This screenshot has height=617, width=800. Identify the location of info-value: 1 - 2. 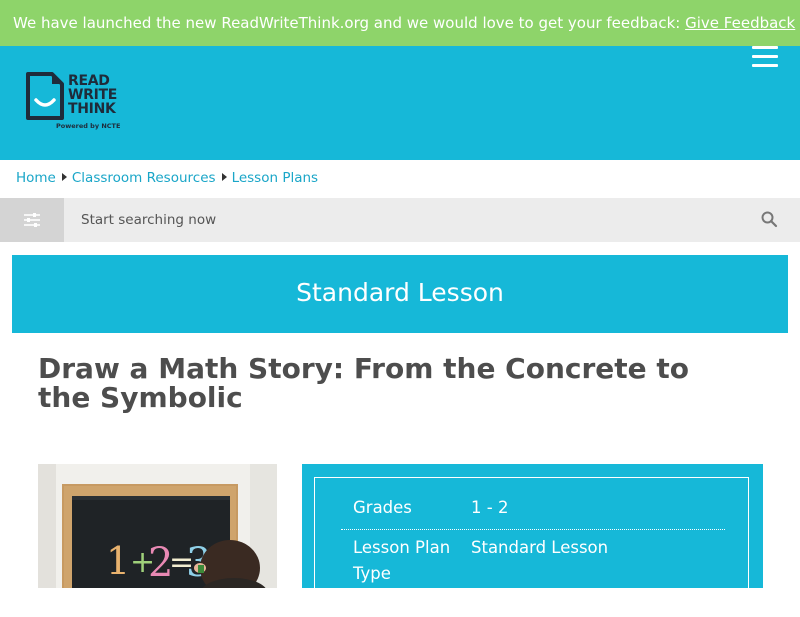
(490, 507).